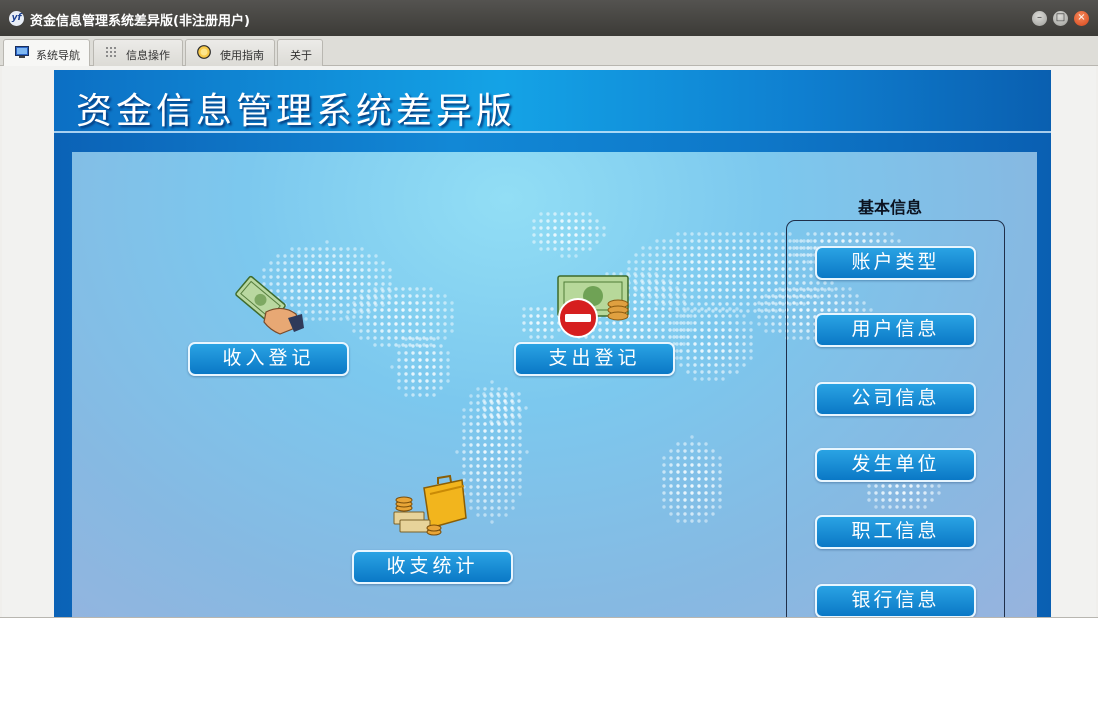 This screenshot has height=719, width=1098. I want to click on tab-user-guide: 使用指南, so click(230, 52).